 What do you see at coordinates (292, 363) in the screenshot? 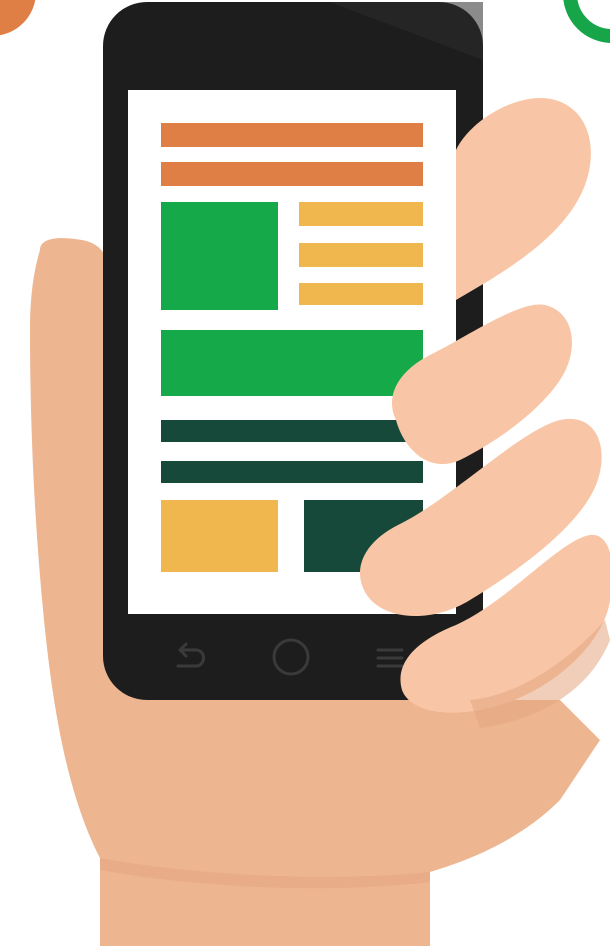
I see `banner-block` at bounding box center [292, 363].